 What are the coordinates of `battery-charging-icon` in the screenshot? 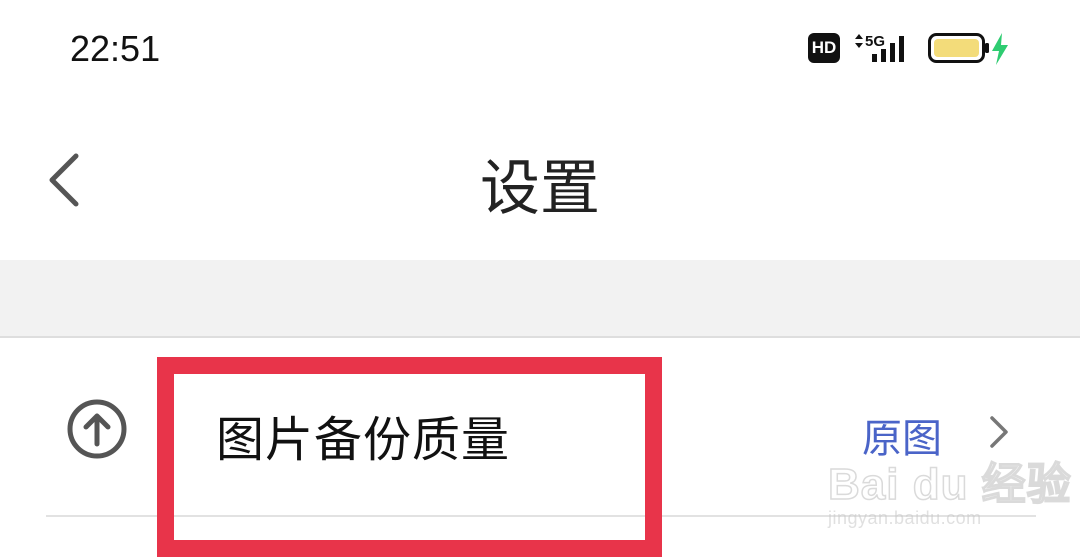 It's located at (968, 49).